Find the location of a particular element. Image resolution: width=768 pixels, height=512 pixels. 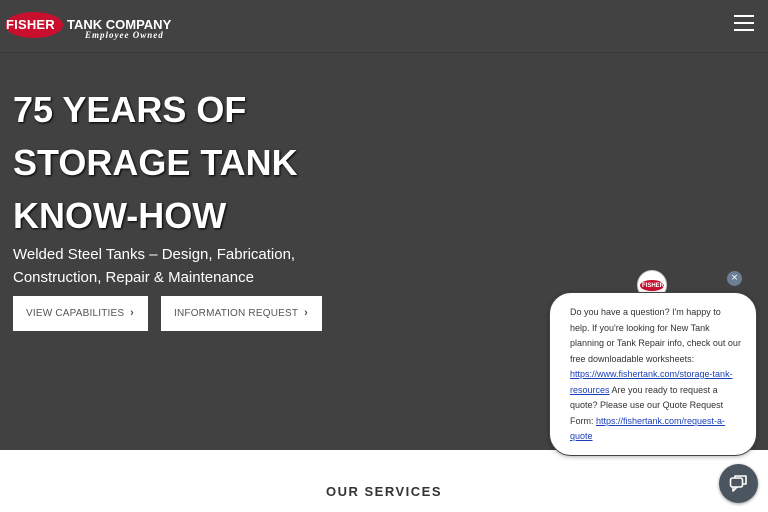

close-icon: × is located at coordinates (734, 278).